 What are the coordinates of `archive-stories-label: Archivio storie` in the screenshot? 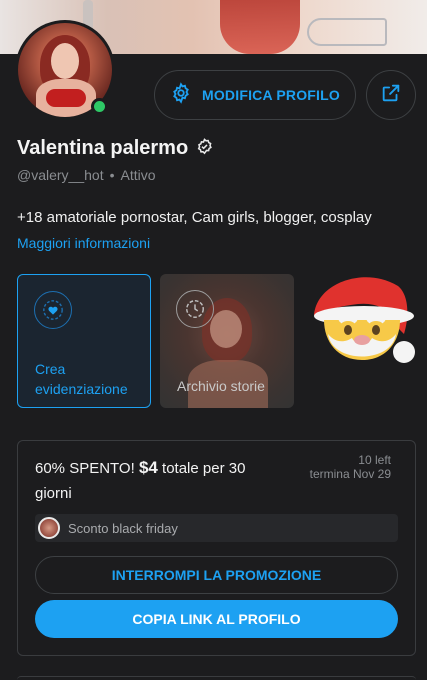 It's located at (221, 386).